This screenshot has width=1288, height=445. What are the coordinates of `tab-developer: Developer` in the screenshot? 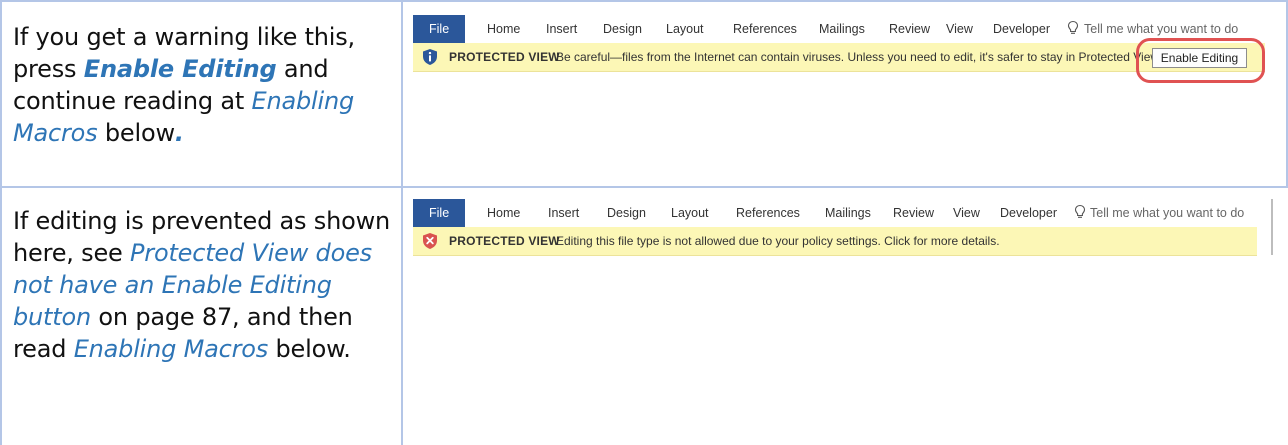 It's located at (1021, 29).